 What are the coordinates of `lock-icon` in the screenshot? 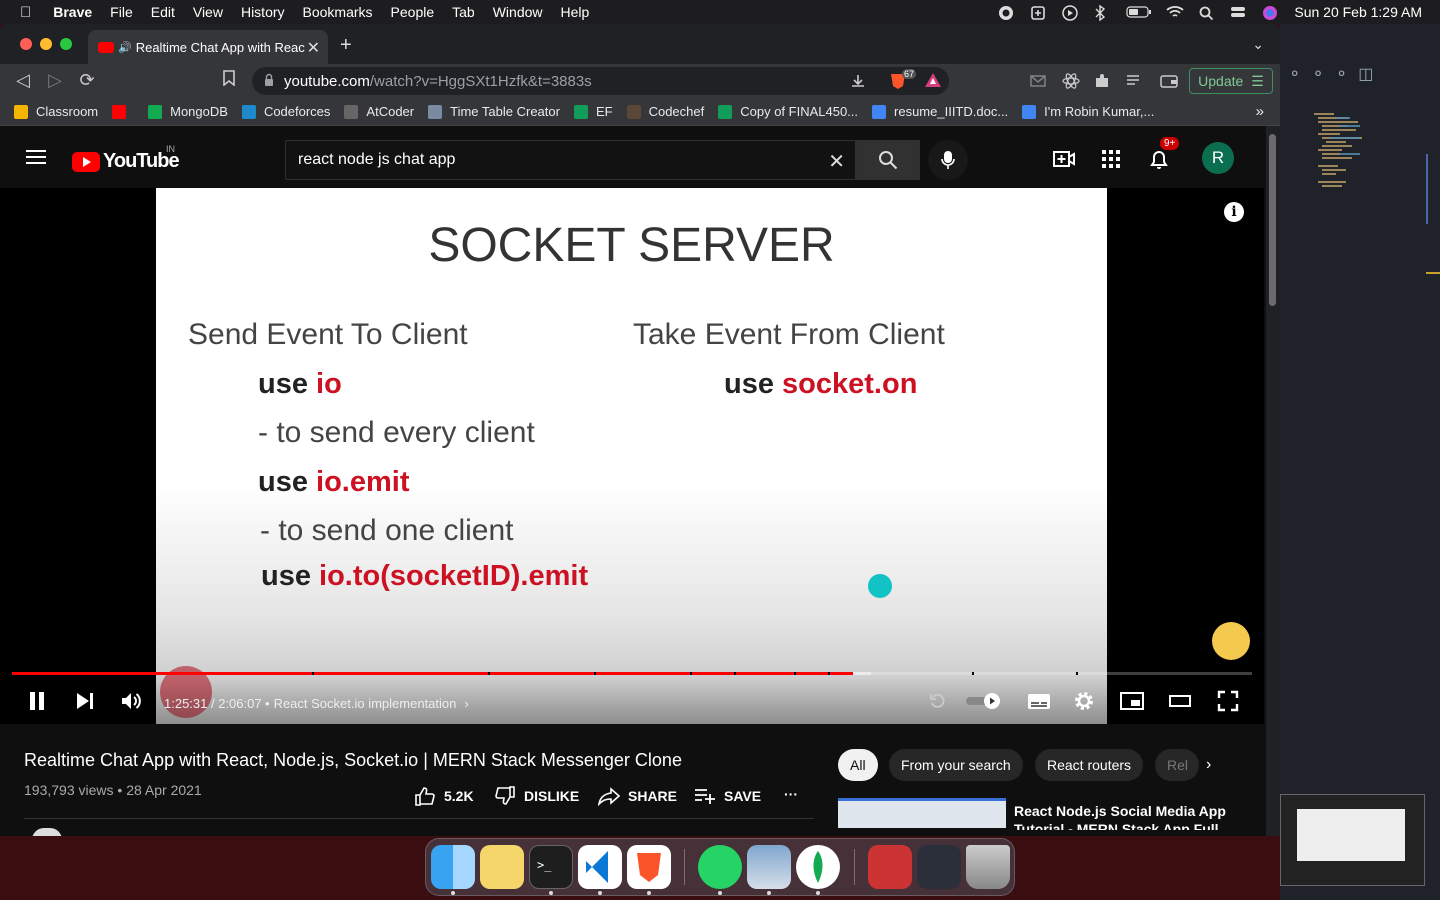 It's located at (269, 82).